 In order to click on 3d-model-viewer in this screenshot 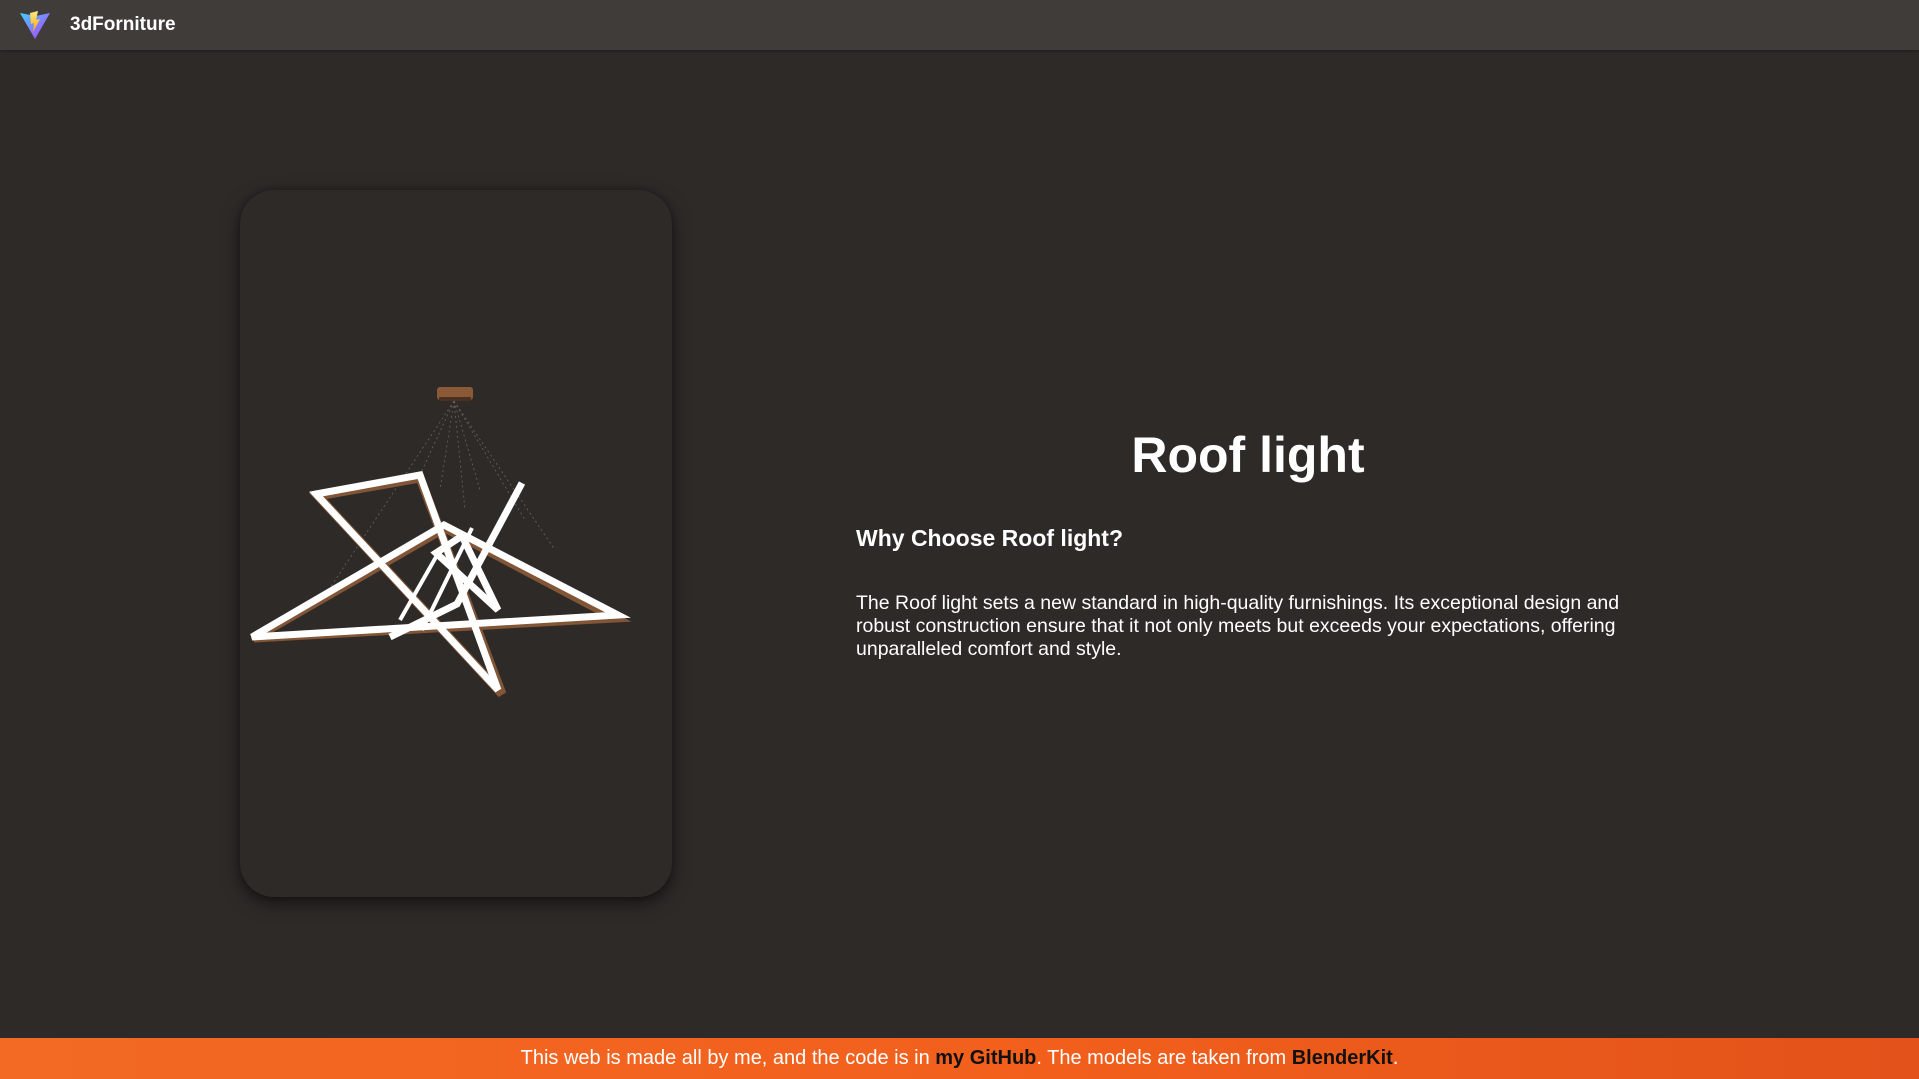, I will do `click(456, 543)`.